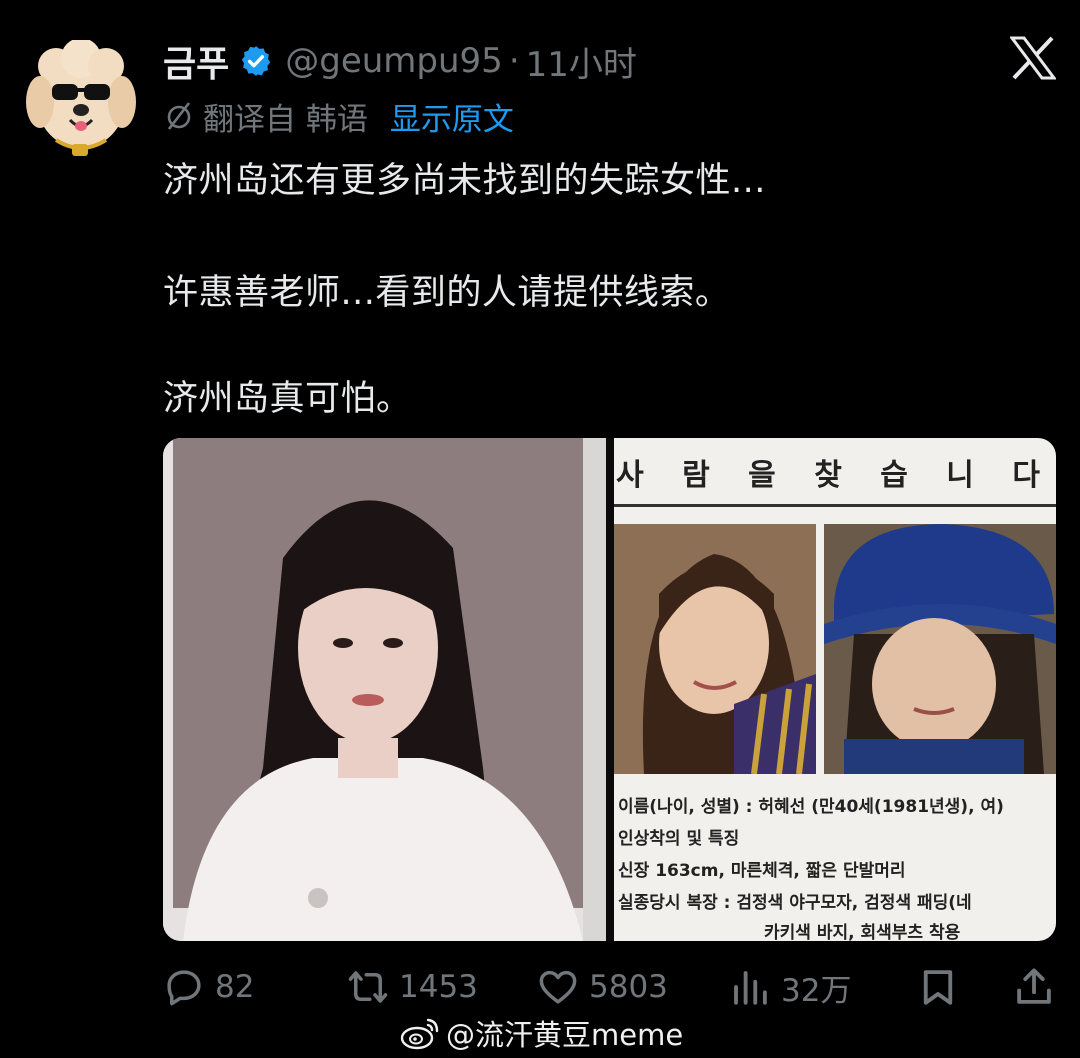 This screenshot has height=1058, width=1080. I want to click on poster-title: 사 람 을 찾 습 니 다, so click(835, 475).